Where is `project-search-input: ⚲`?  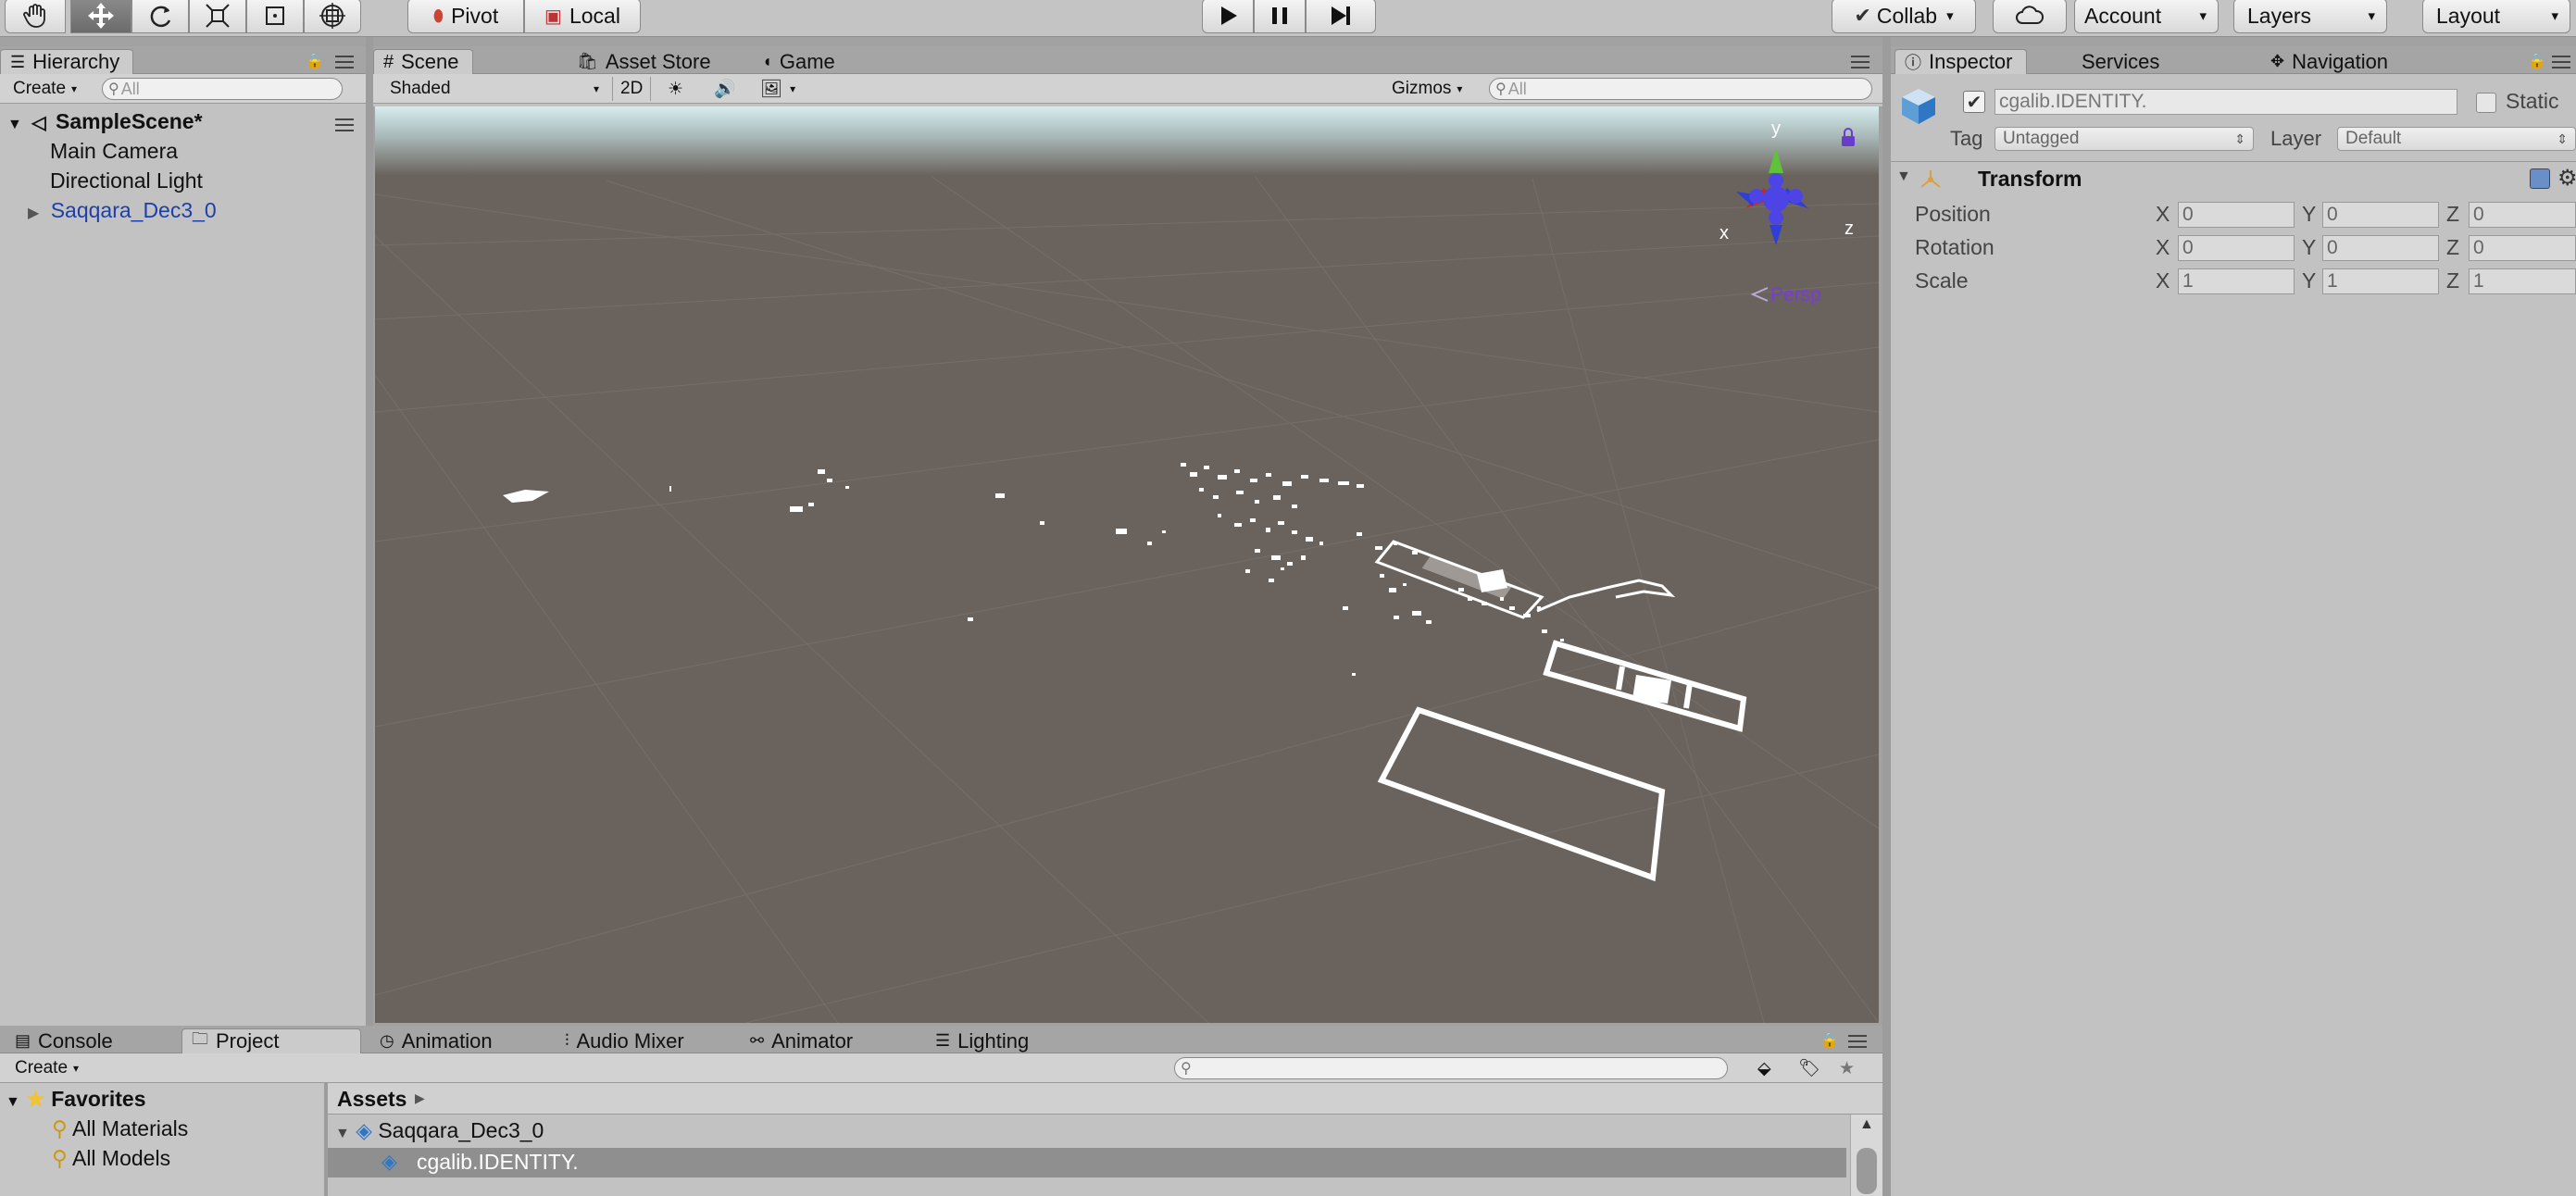
project-search-input: ⚲ is located at coordinates (1451, 1068).